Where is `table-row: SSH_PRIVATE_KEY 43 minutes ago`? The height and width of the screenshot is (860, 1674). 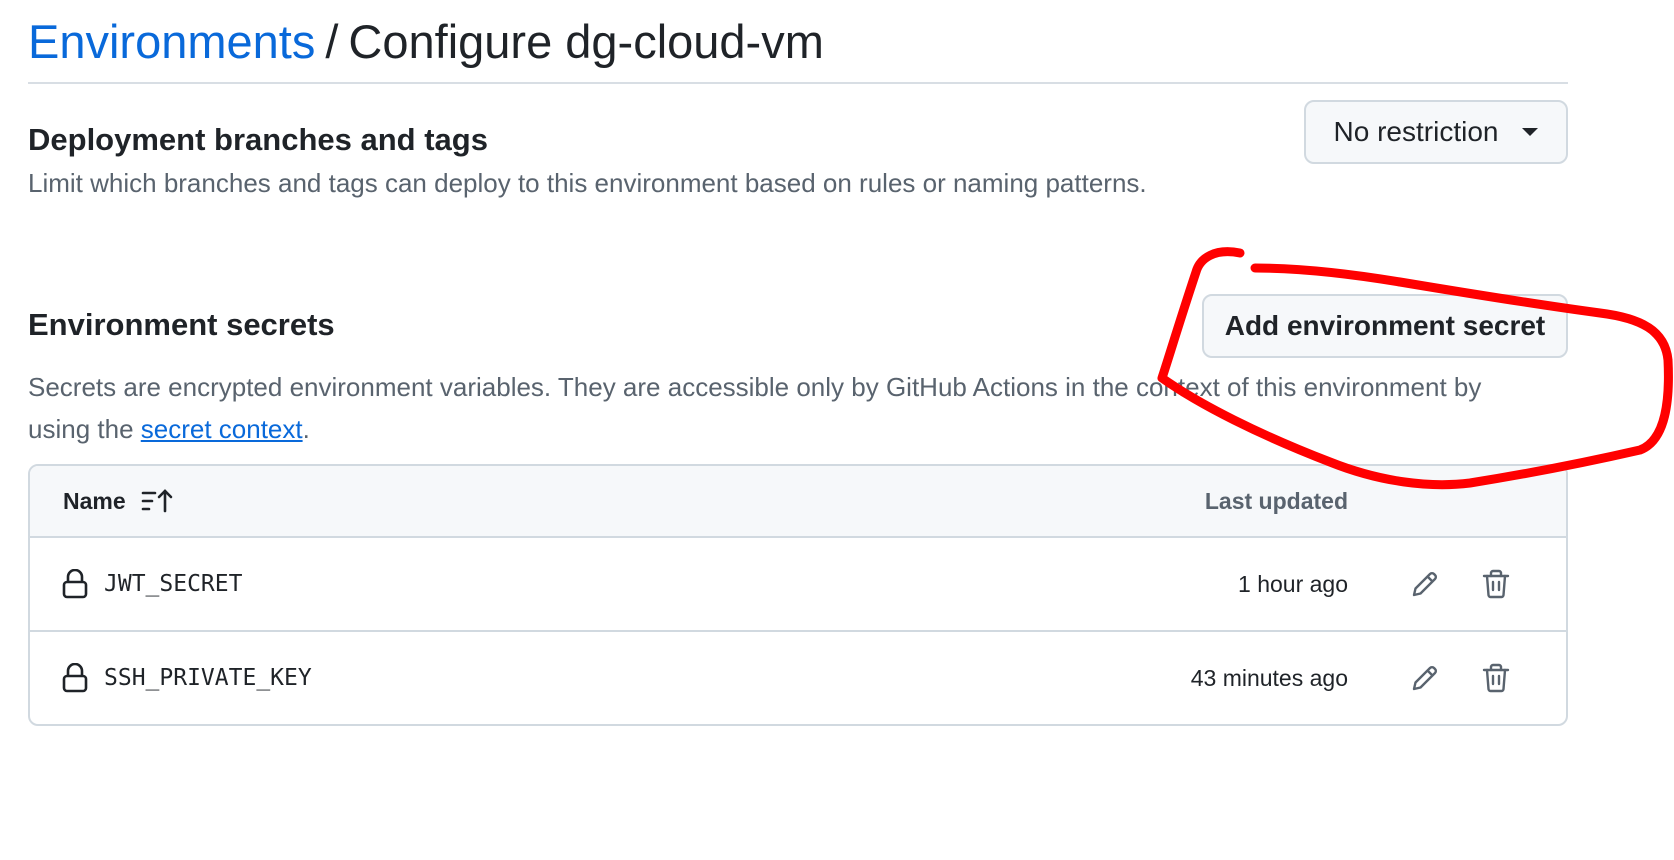 table-row: SSH_PRIVATE_KEY 43 minutes ago is located at coordinates (798, 678).